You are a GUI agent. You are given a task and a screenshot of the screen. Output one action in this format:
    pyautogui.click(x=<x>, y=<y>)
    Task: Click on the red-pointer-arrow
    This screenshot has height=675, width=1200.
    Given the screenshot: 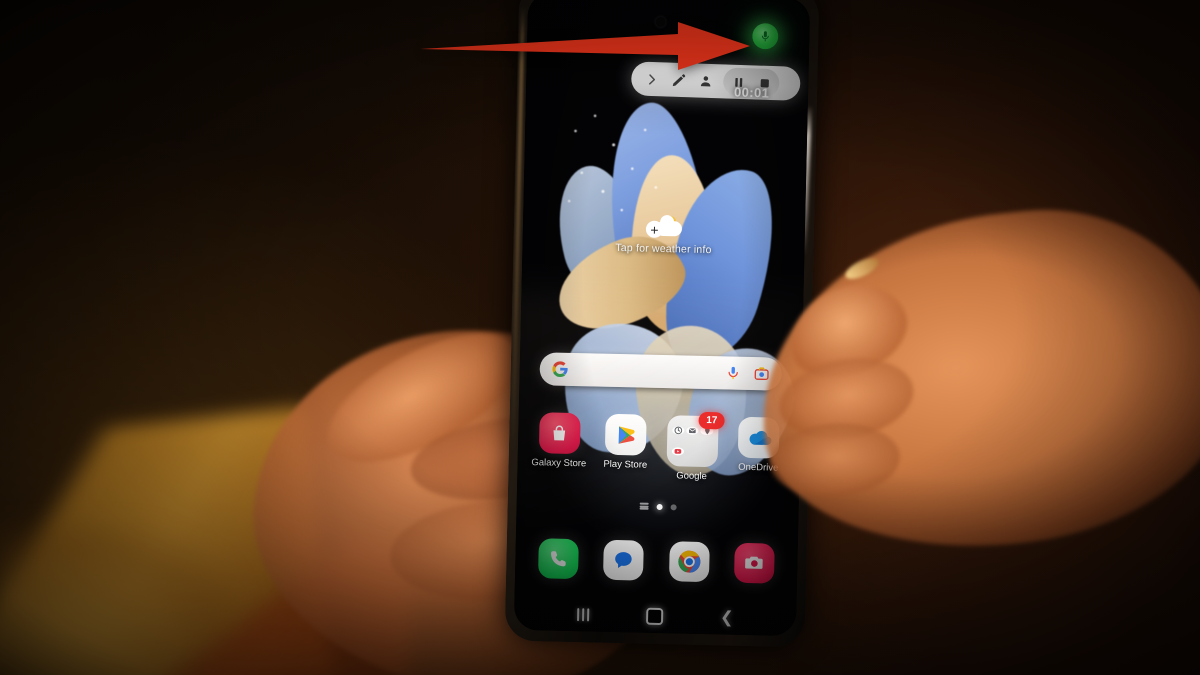 What is the action you would take?
    pyautogui.click(x=585, y=46)
    